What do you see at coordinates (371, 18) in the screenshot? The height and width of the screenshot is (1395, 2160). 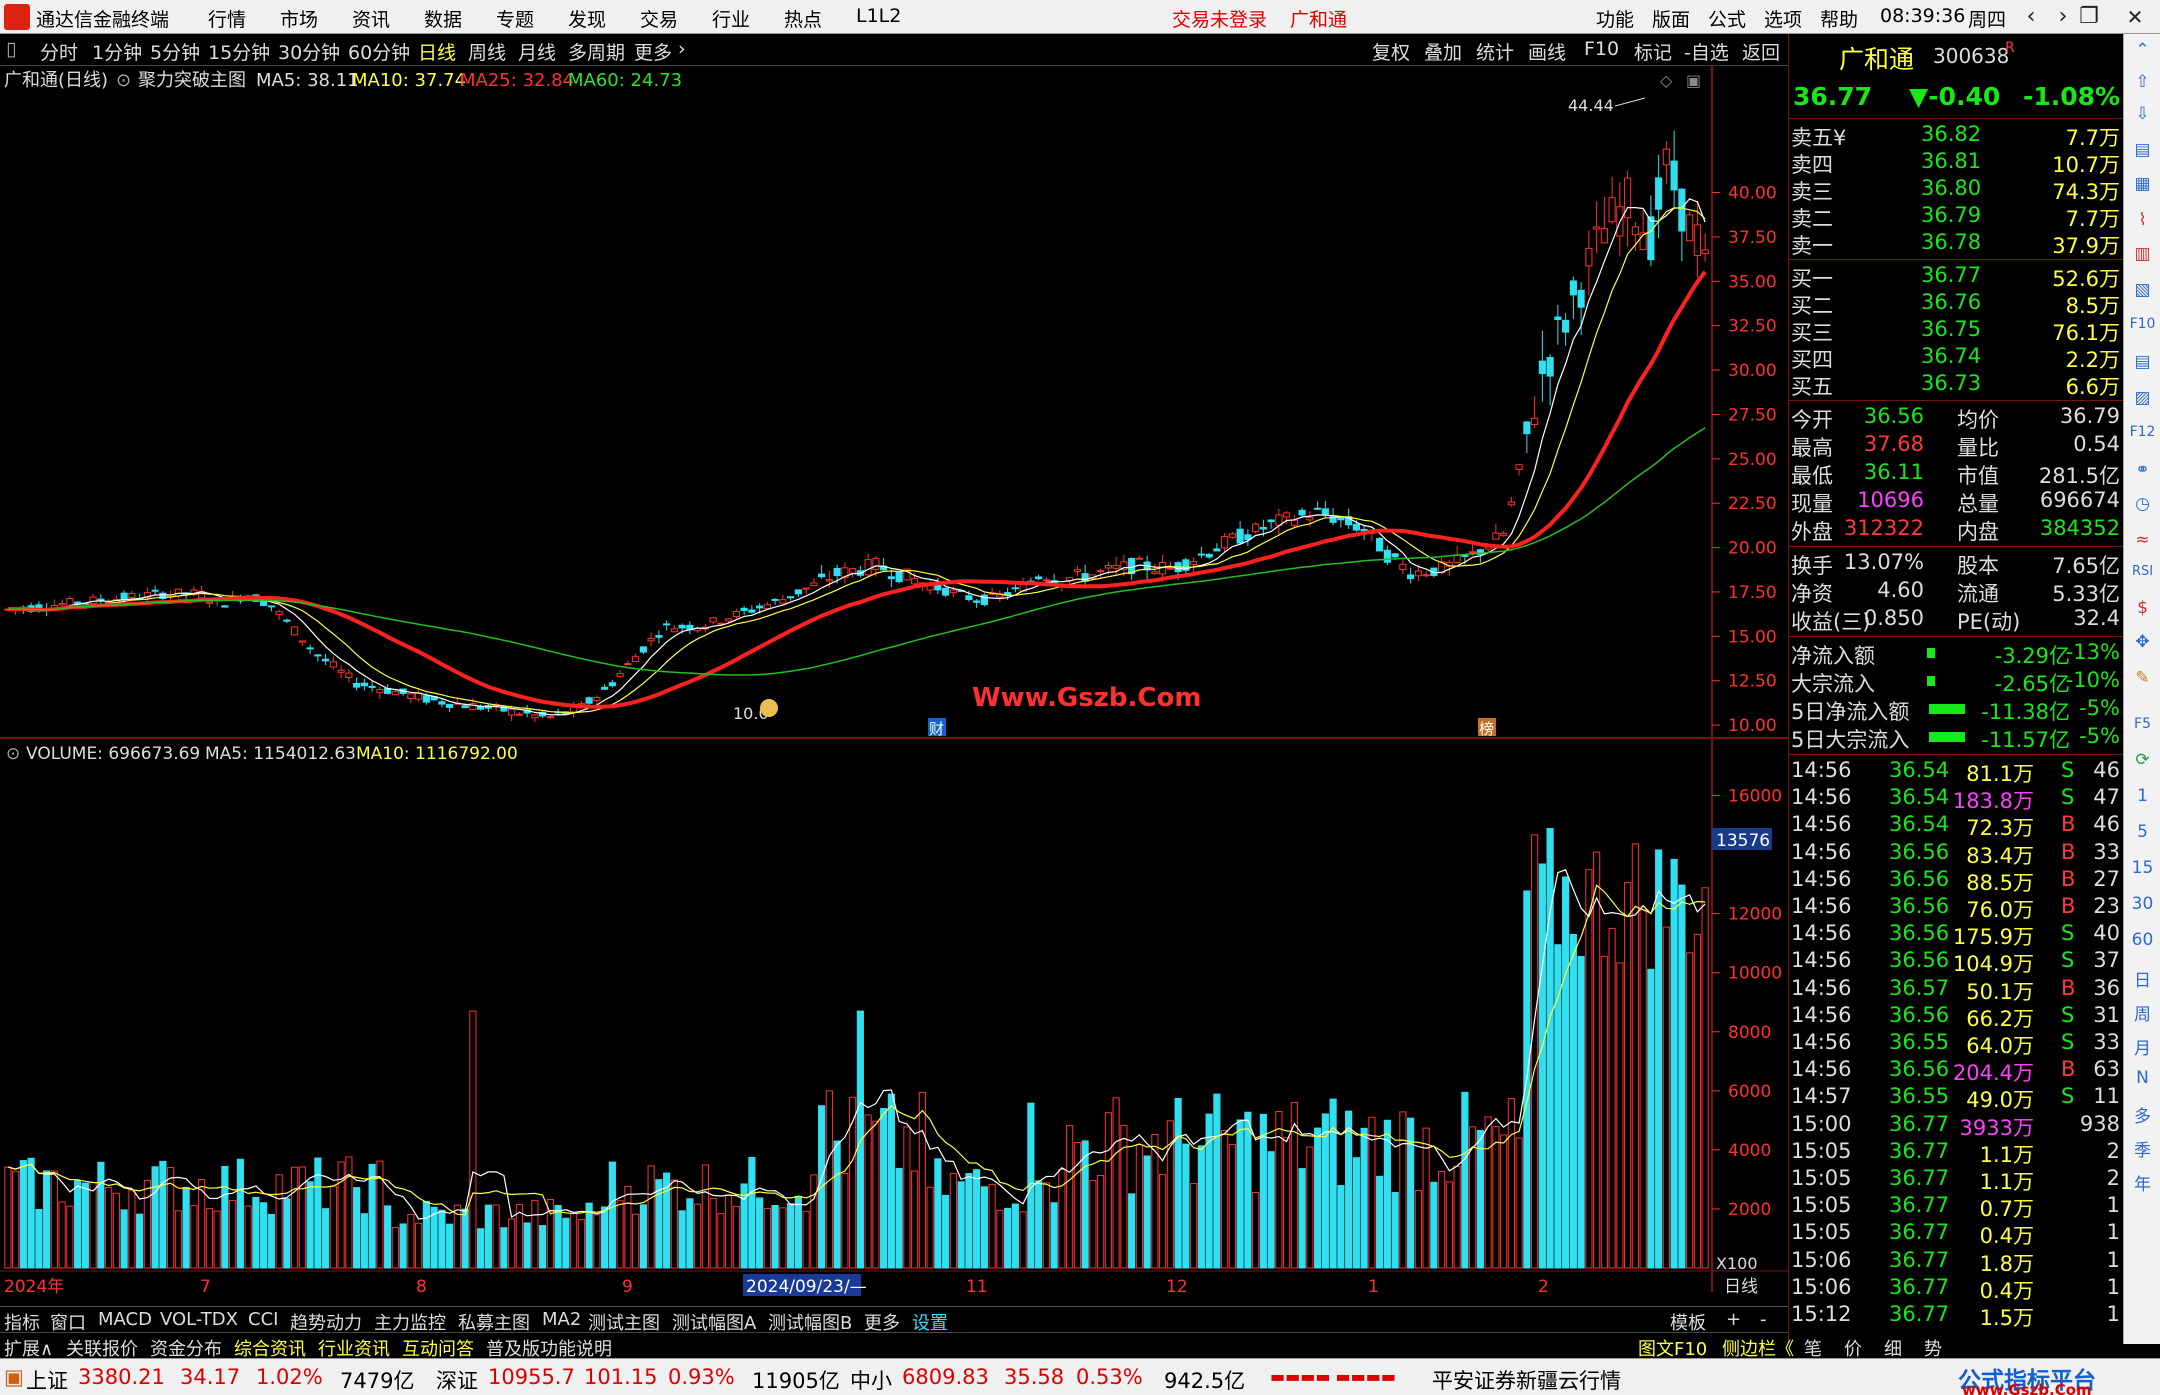 I see `menu-zixun: 资讯` at bounding box center [371, 18].